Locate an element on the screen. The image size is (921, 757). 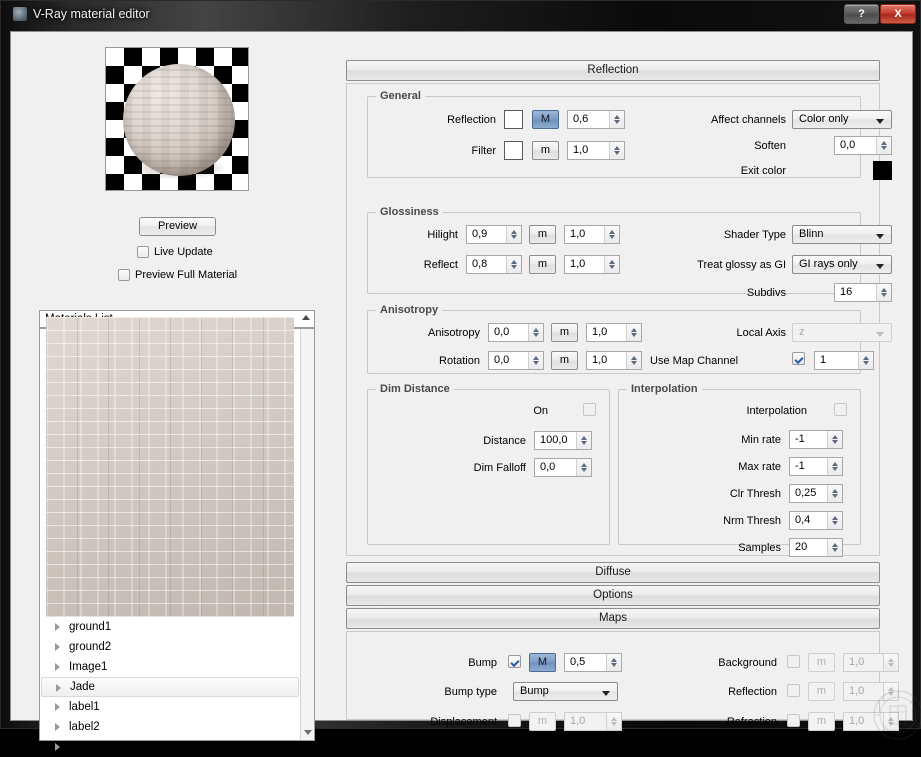
soften-spinner is located at coordinates (883, 145).